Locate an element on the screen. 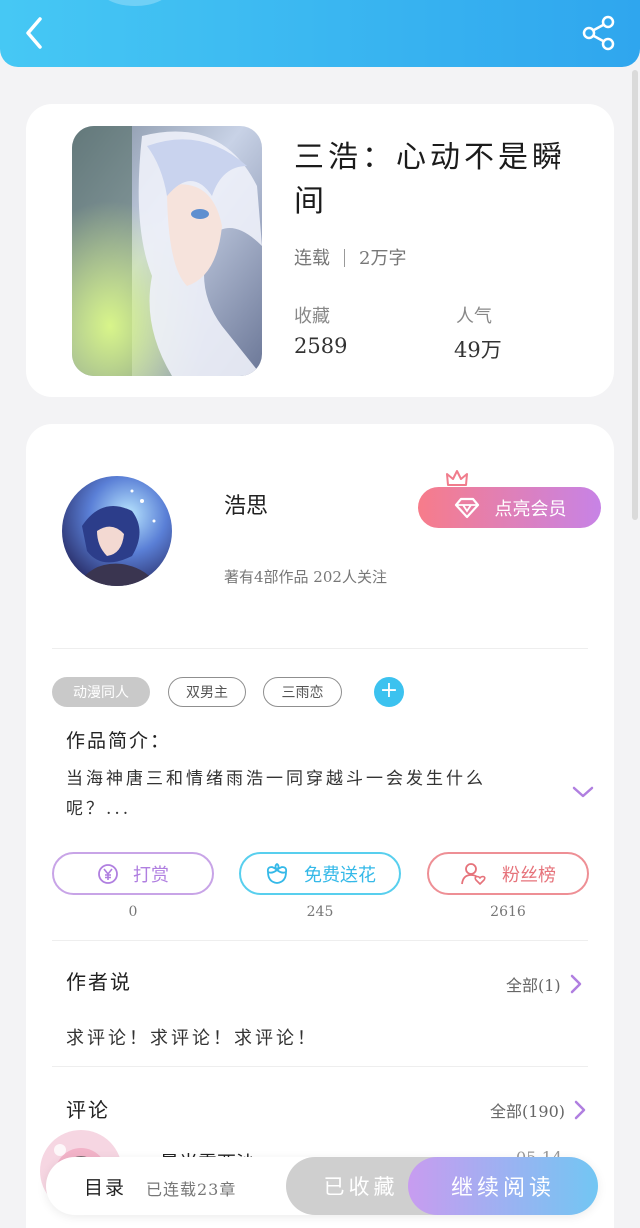  comments-title: 评论 is located at coordinates (88, 1110).